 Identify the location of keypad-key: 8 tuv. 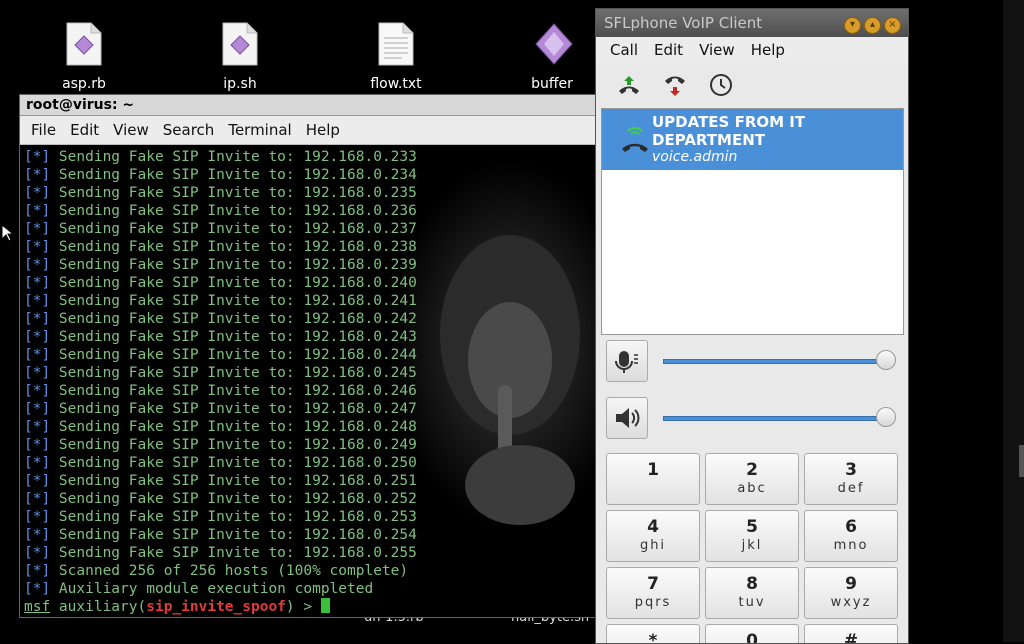
(752, 593).